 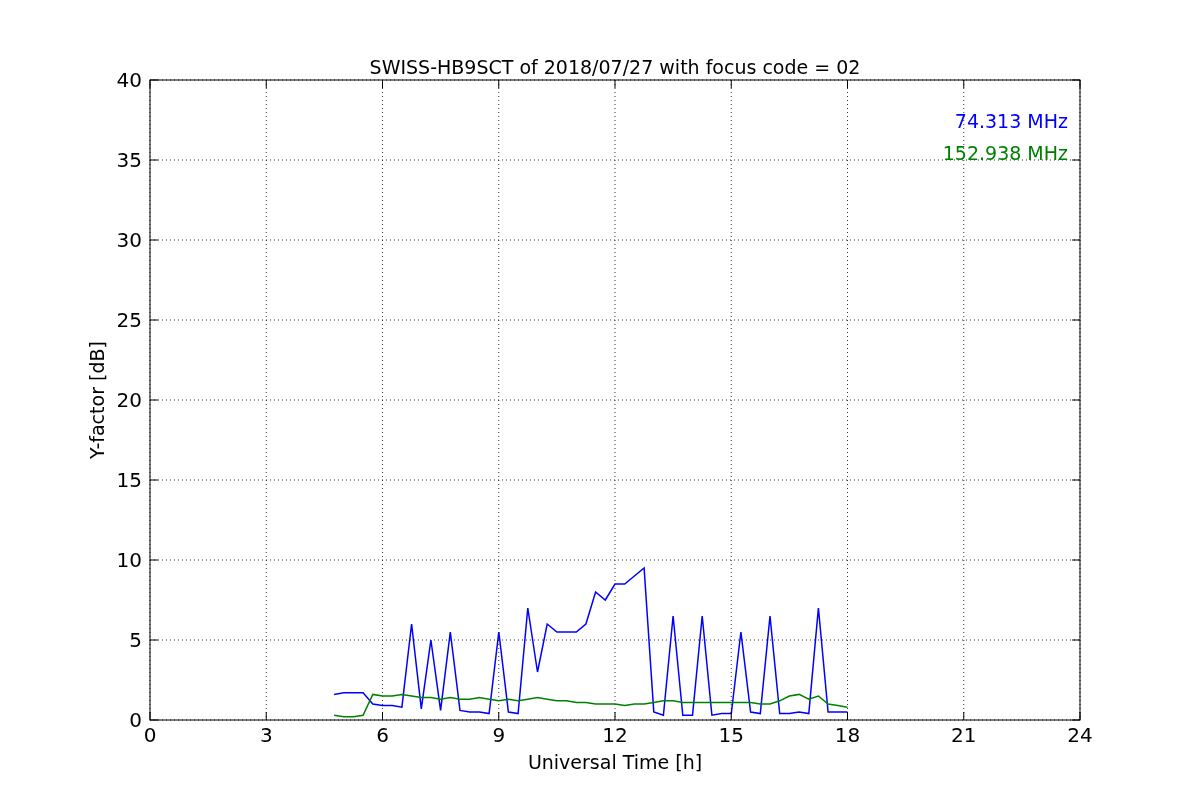 What do you see at coordinates (129, 160) in the screenshot?
I see `y-tick-label: 35` at bounding box center [129, 160].